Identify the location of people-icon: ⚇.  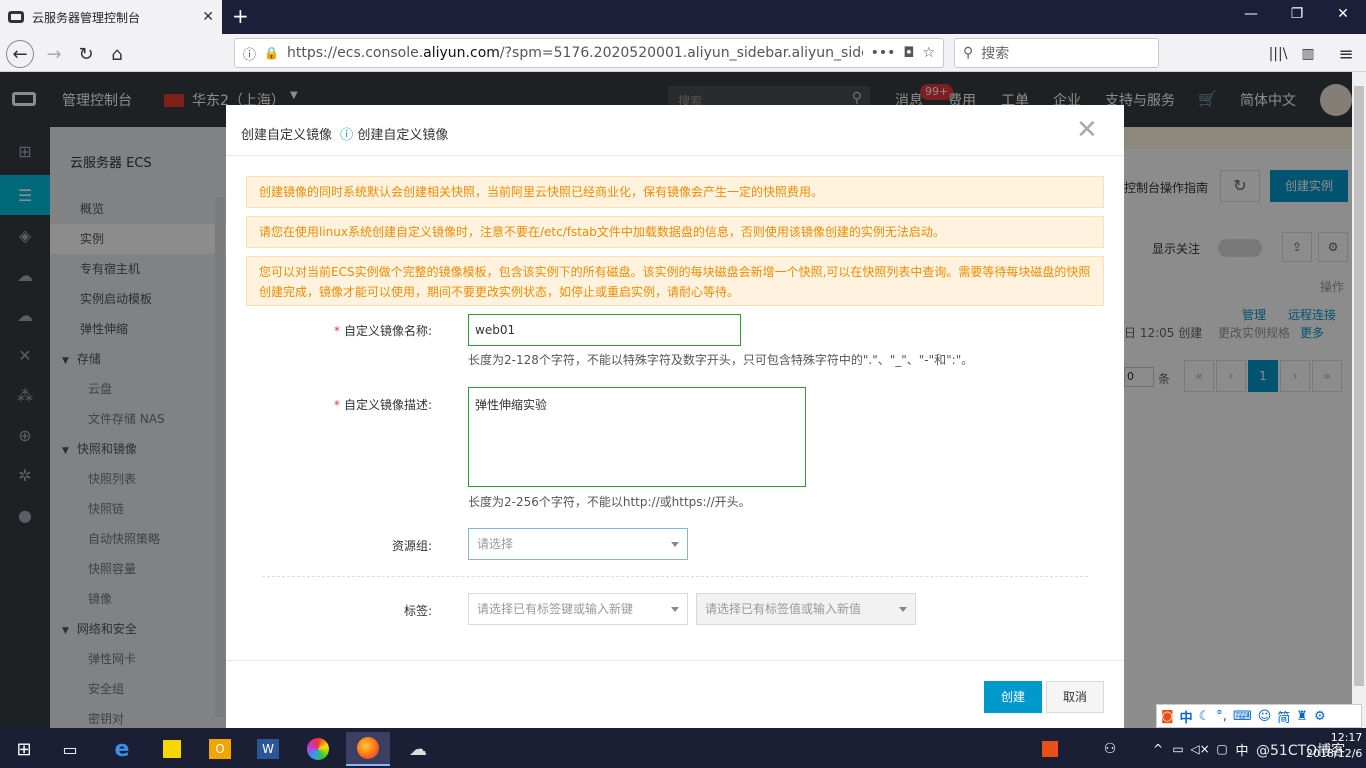
(1110, 749).